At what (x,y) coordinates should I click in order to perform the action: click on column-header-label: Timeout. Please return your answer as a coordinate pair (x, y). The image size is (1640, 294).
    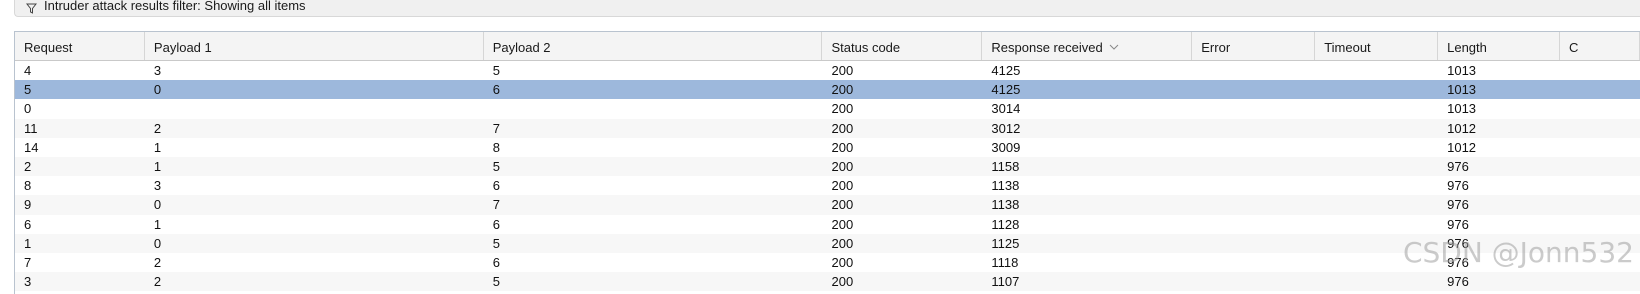
    Looking at the image, I should click on (1347, 47).